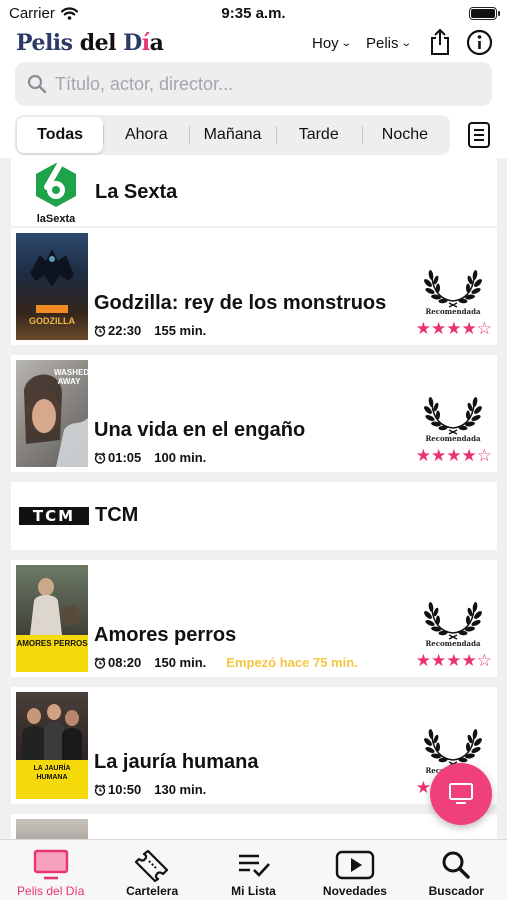 This screenshot has width=507, height=900. What do you see at coordinates (292, 662) in the screenshot?
I see `started-ago-label: Empezó hace 75 min.` at bounding box center [292, 662].